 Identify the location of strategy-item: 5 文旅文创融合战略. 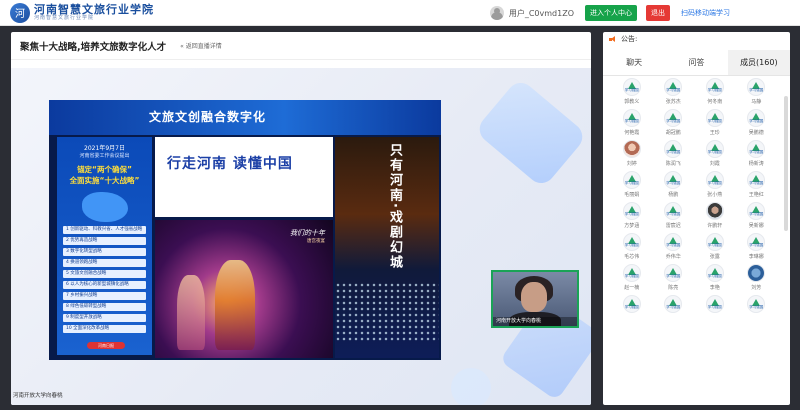
(104, 274).